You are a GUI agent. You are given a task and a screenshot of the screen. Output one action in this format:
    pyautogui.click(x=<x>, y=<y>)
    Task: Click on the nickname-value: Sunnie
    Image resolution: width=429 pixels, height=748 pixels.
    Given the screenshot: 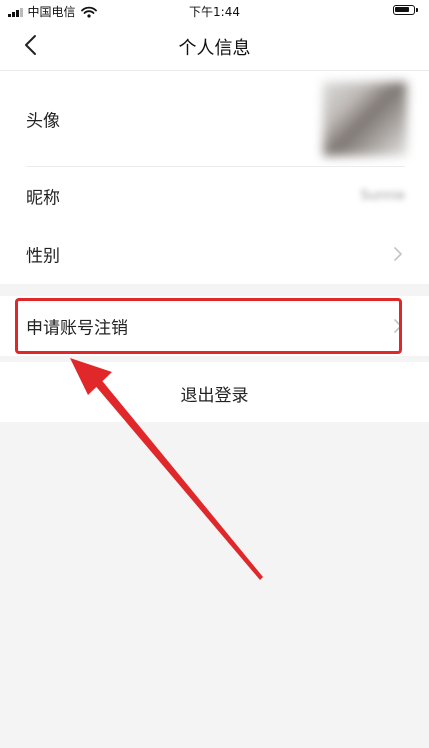 What is the action you would take?
    pyautogui.click(x=382, y=196)
    